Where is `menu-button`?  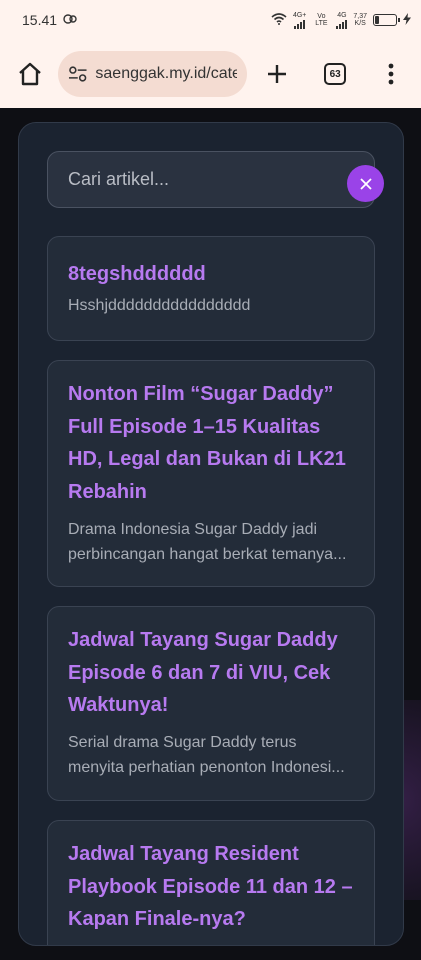
menu-button is located at coordinates (391, 74).